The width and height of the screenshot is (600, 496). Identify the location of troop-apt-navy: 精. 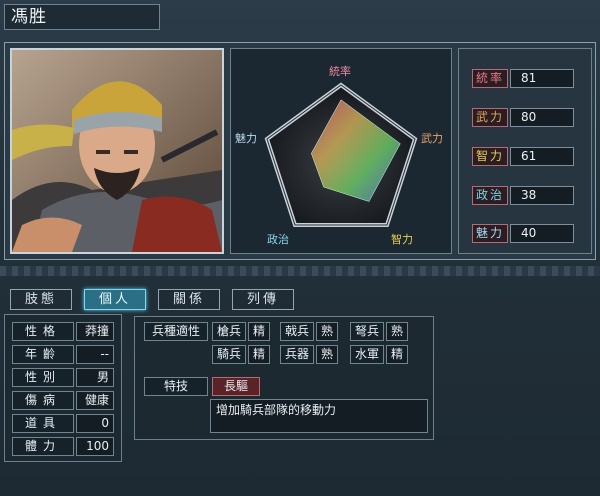
(397, 354).